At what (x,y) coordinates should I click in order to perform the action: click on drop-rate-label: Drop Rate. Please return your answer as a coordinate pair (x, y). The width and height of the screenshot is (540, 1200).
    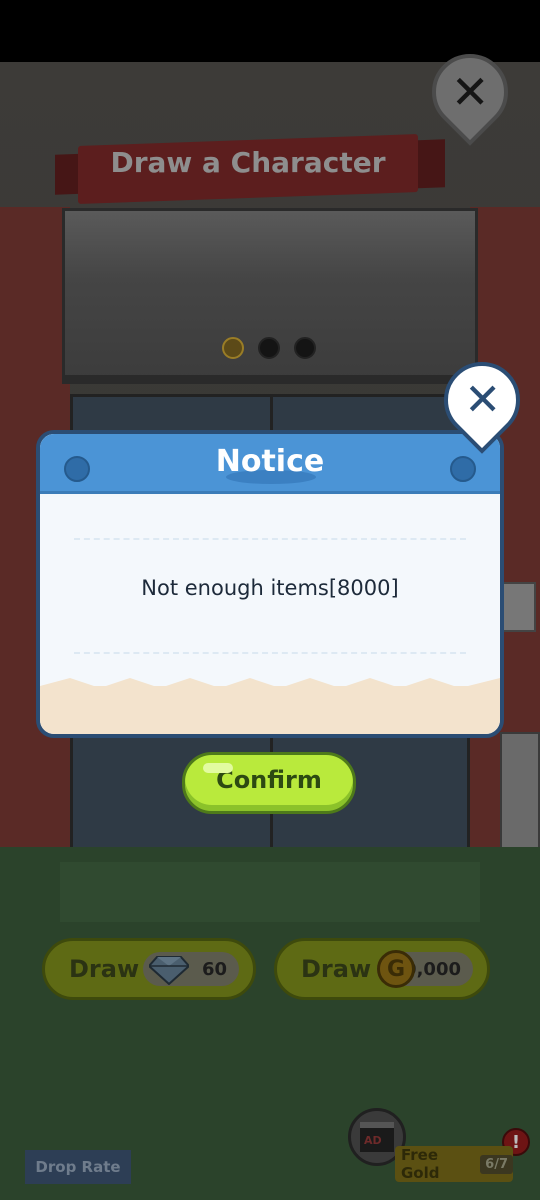
    Looking at the image, I should click on (78, 1167).